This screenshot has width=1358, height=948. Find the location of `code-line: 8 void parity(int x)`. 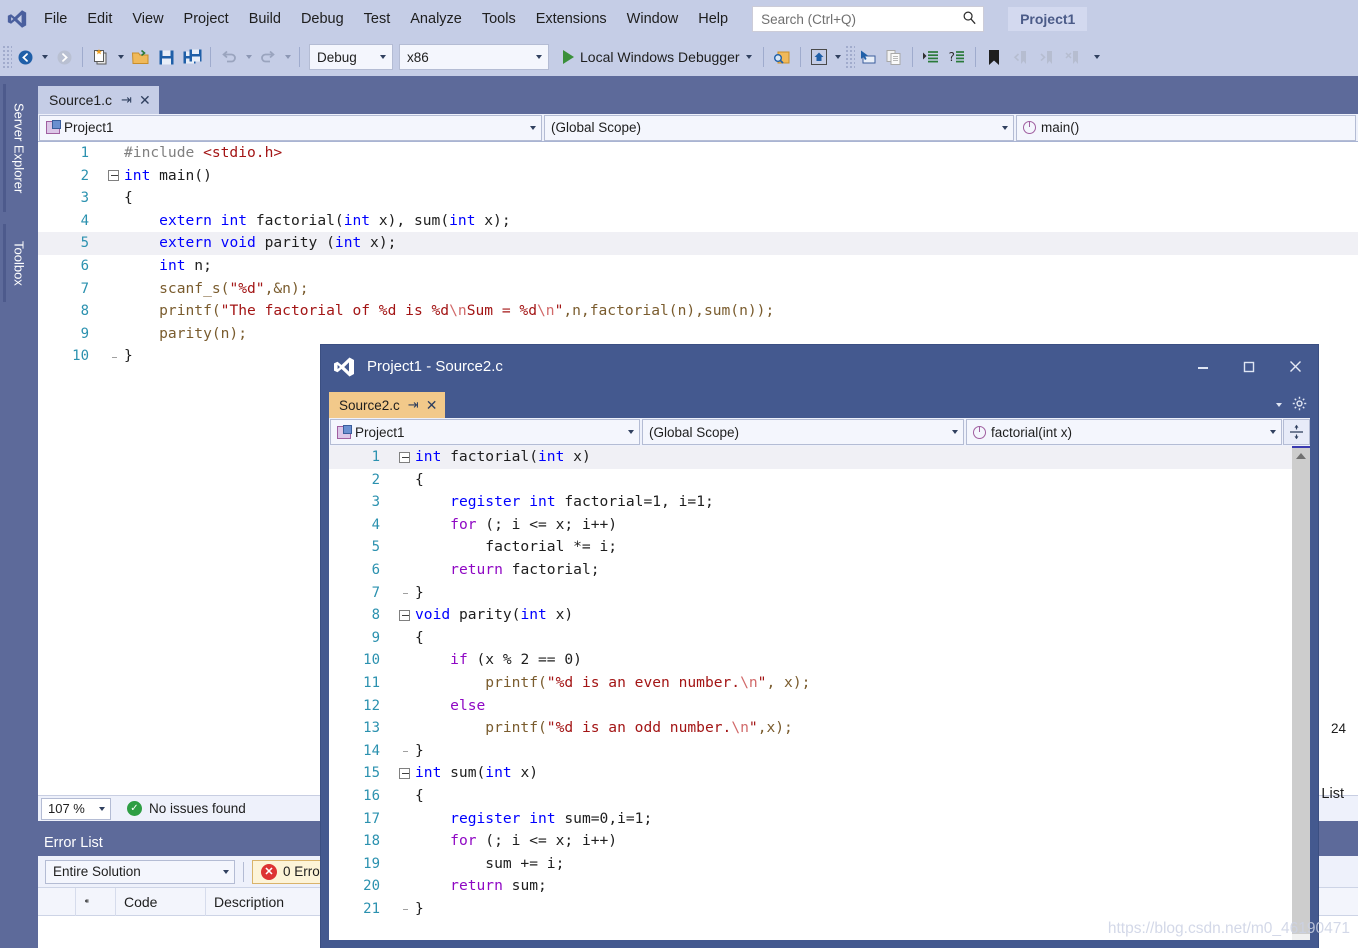

code-line: 8 void parity(int x) is located at coordinates (810, 615).